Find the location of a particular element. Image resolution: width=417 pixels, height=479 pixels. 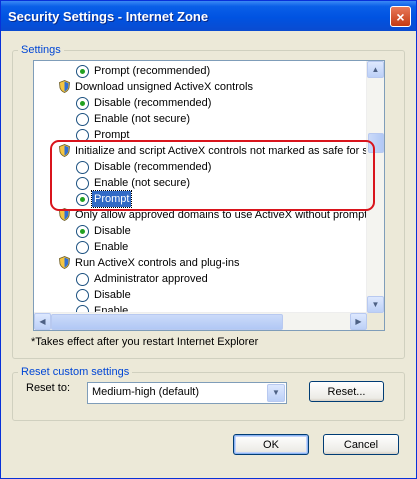

reset-level-value: Medium-high (default) is located at coordinates (145, 392).